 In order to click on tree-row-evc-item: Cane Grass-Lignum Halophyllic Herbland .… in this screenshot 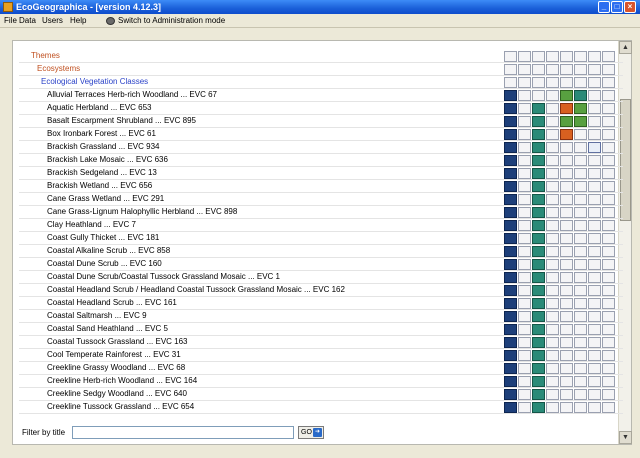, I will do `click(321, 212)`.